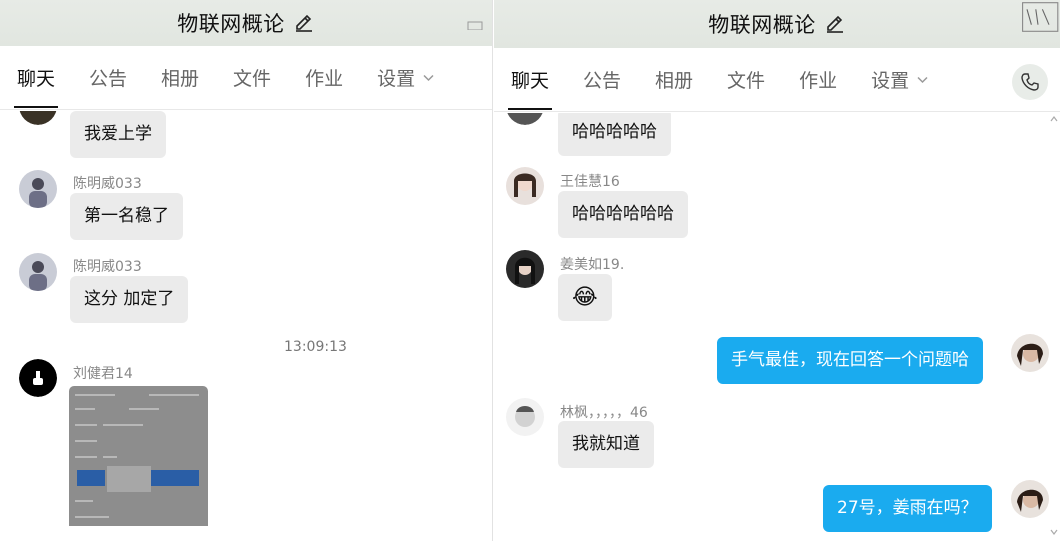 The image size is (1060, 541). What do you see at coordinates (606, 444) in the screenshot?
I see `message-bubble: 我就知道` at bounding box center [606, 444].